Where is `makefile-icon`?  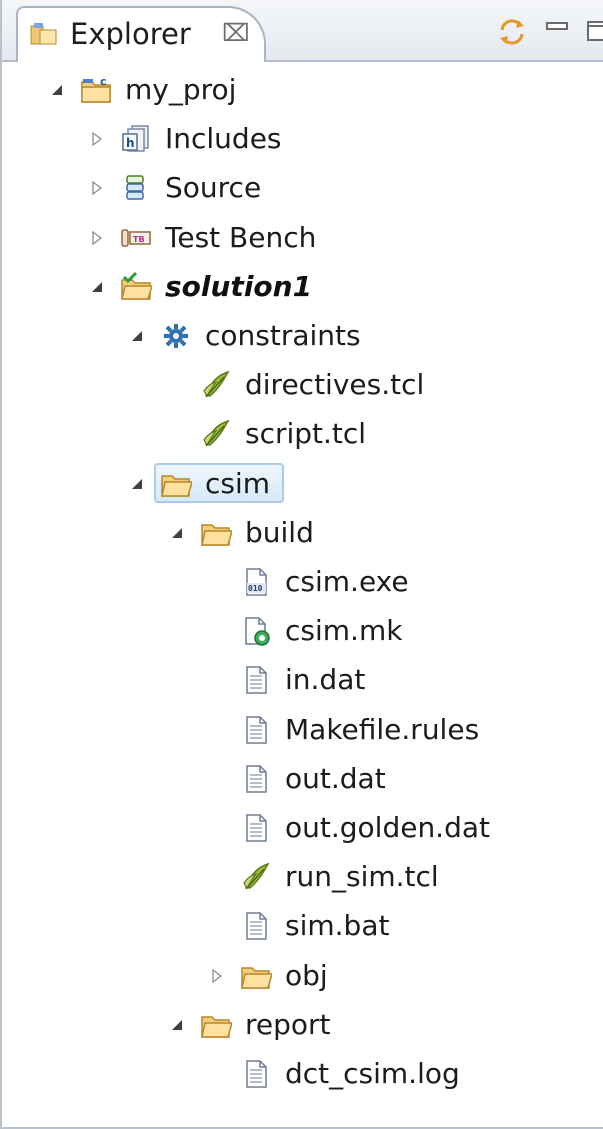 makefile-icon is located at coordinates (256, 631).